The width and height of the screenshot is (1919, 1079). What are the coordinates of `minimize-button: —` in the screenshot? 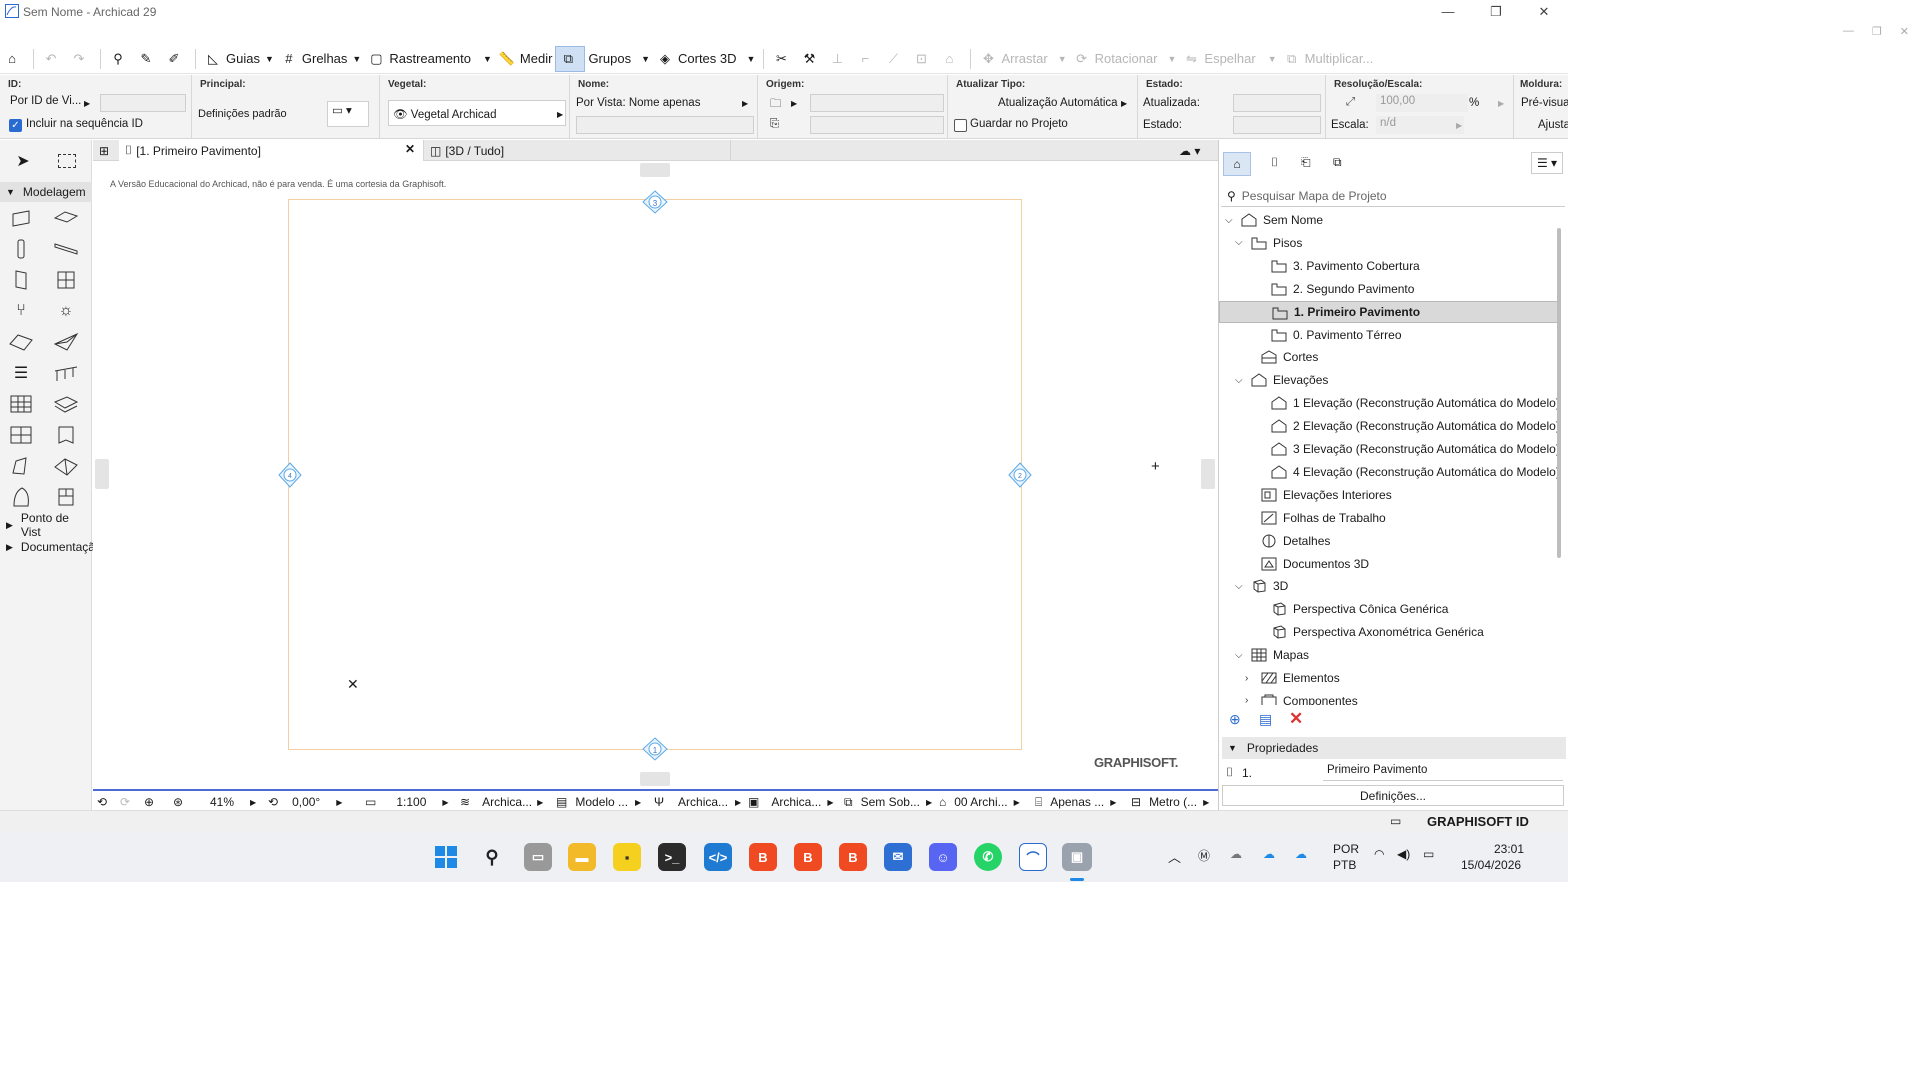 It's located at (1448, 11).